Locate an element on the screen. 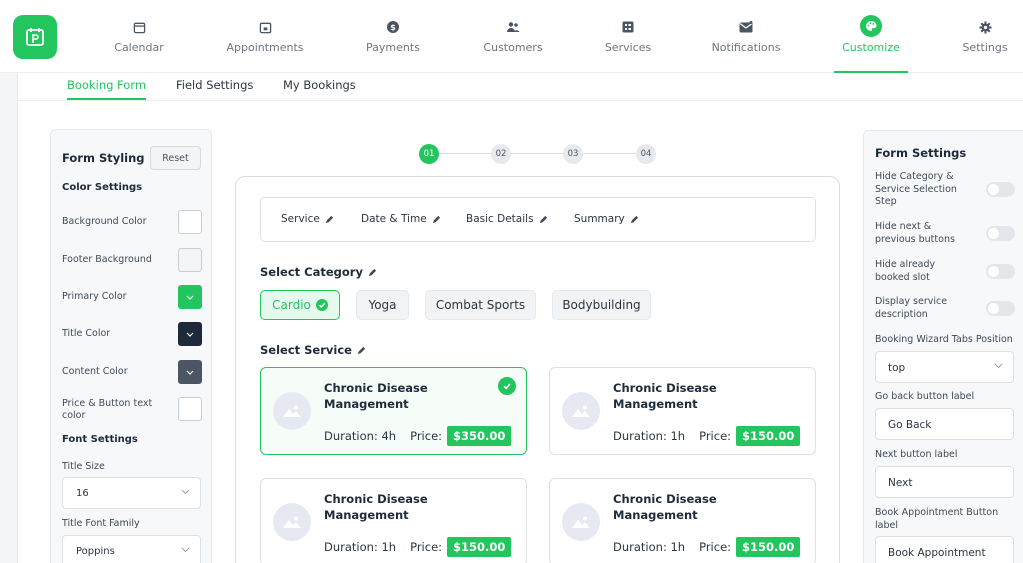 This screenshot has height=563, width=1023. category-yoga: Yoga is located at coordinates (382, 305).